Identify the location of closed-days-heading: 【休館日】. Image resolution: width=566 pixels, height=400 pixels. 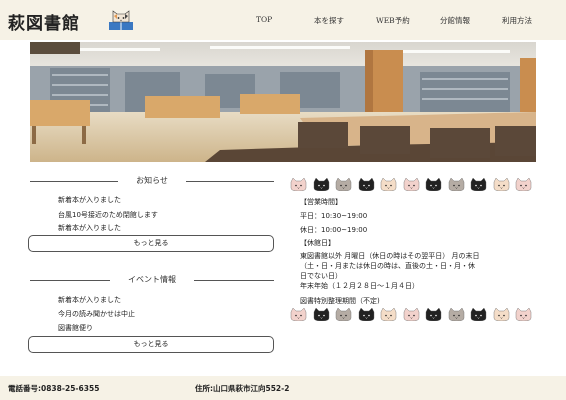
(317, 243).